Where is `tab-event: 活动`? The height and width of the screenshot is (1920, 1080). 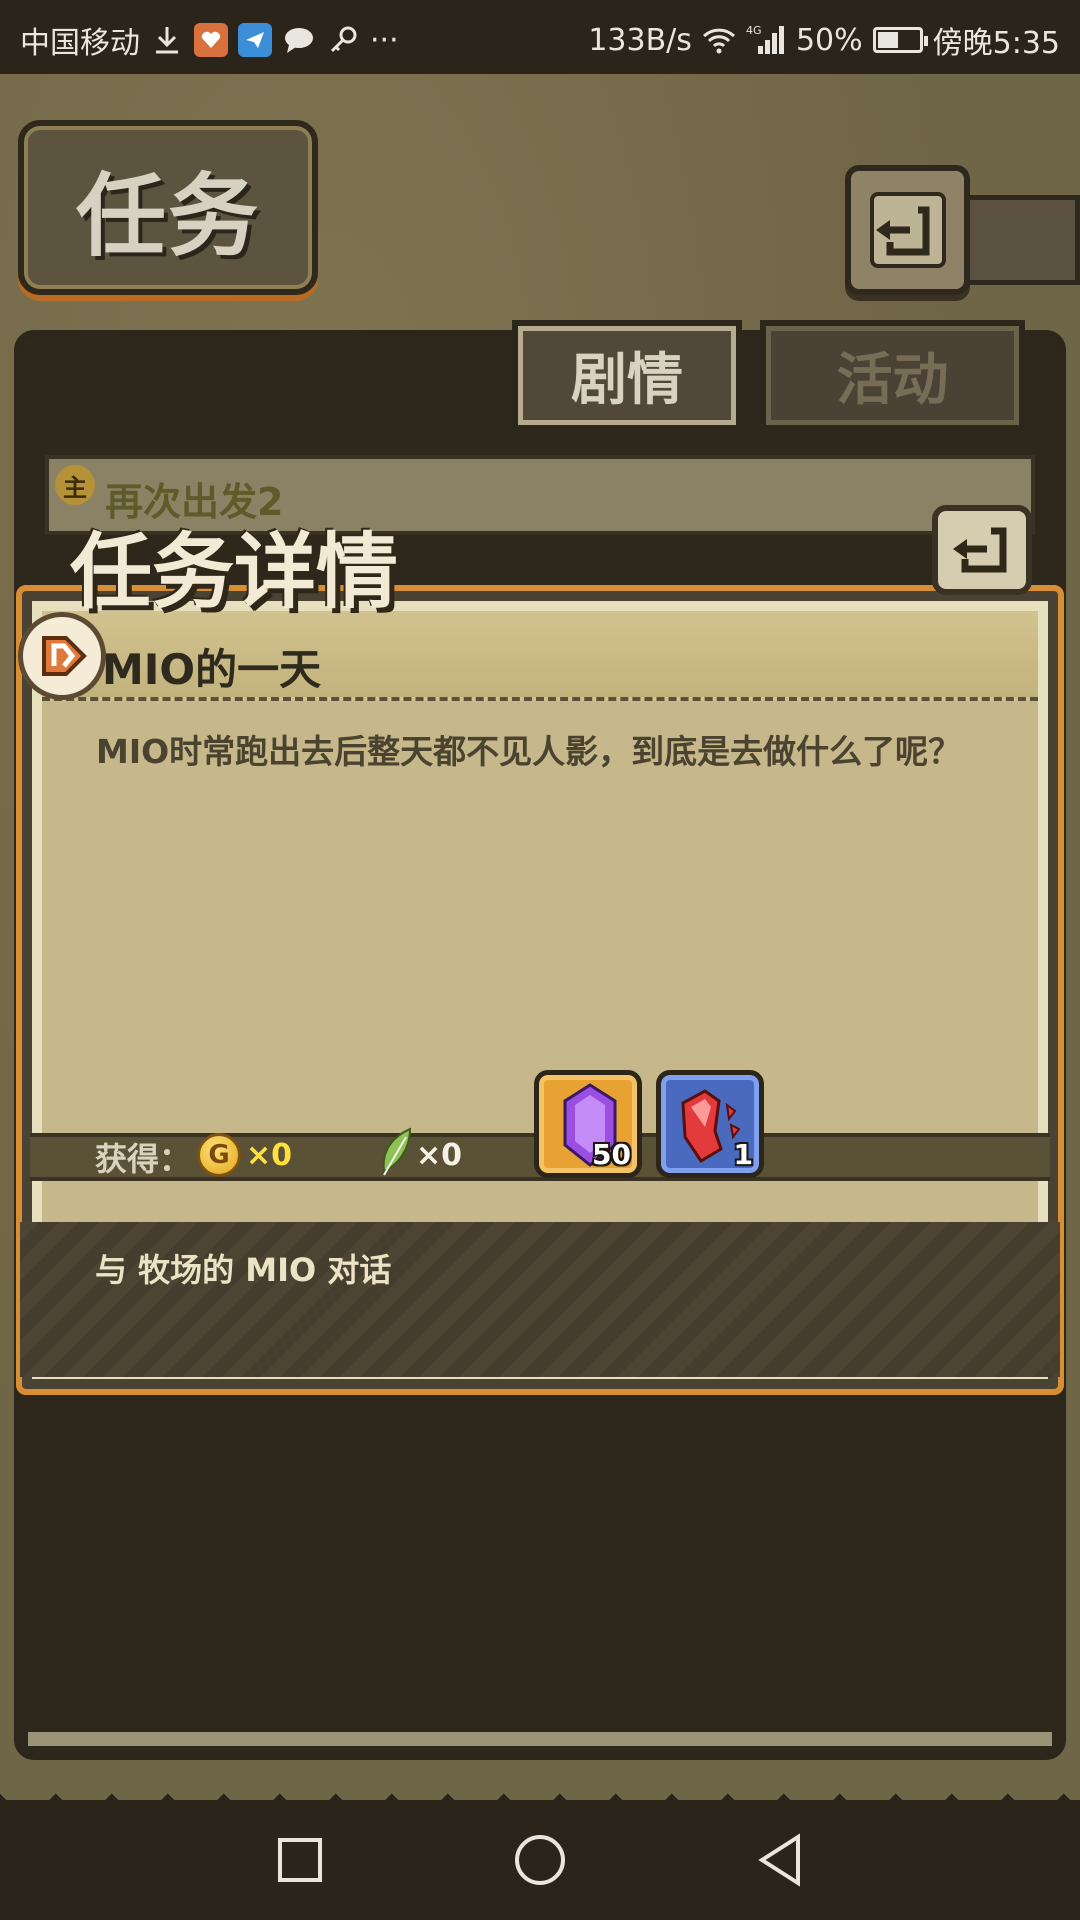
tab-event: 活动 is located at coordinates (892, 372).